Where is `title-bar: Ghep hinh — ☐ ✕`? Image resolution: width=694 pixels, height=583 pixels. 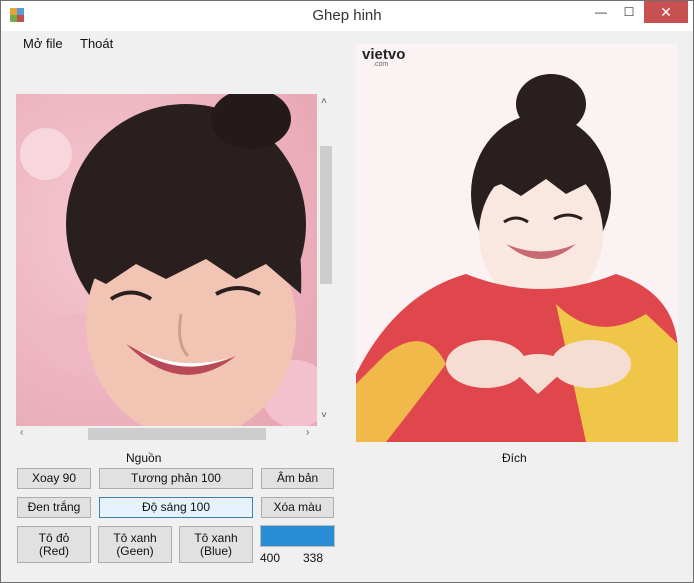
title-bar: Ghep hinh — ☐ ✕ is located at coordinates (347, 16).